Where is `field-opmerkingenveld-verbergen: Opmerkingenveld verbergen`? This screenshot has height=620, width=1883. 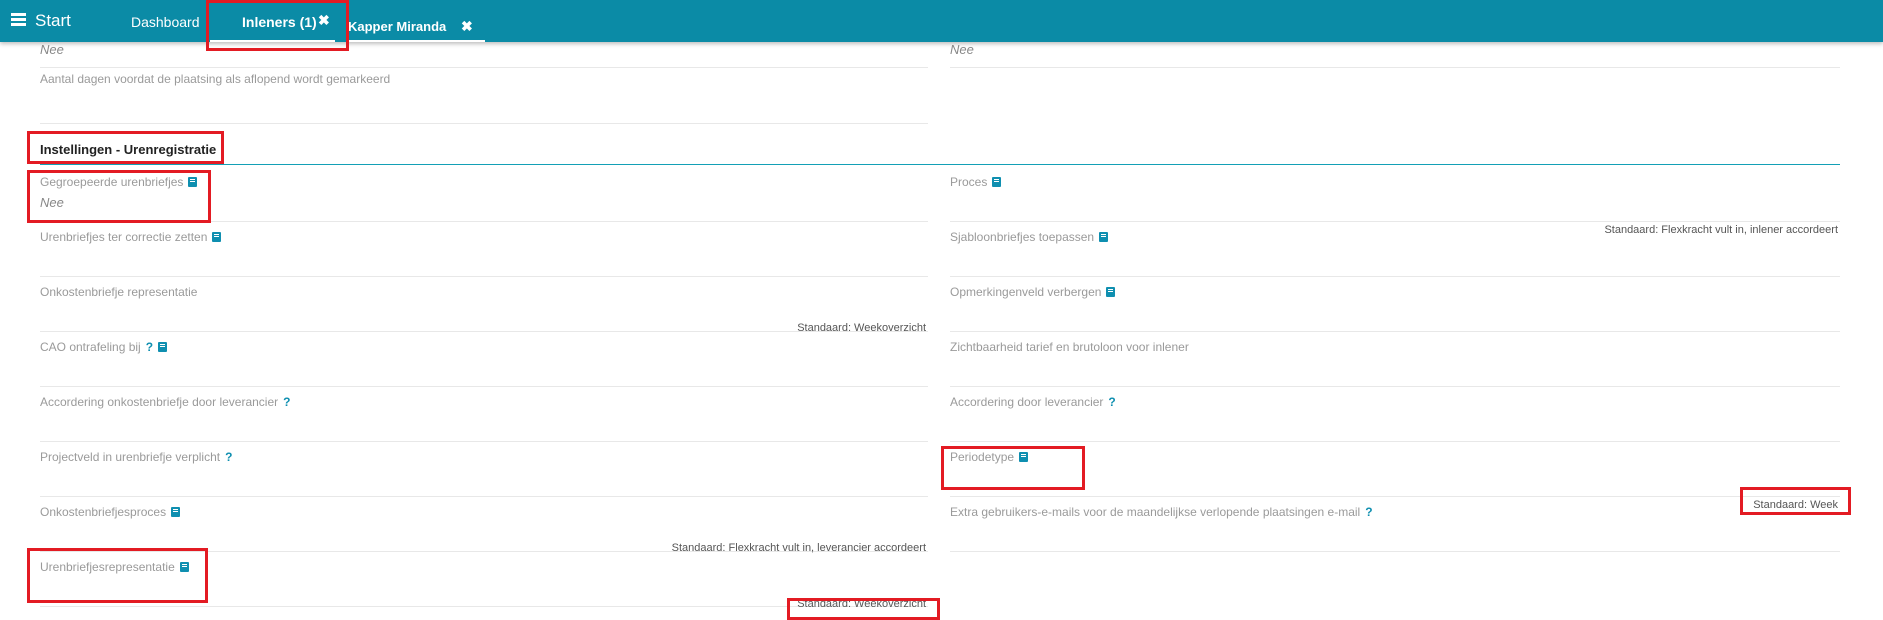 field-opmerkingenveld-verbergen: Opmerkingenveld verbergen is located at coordinates (1395, 304).